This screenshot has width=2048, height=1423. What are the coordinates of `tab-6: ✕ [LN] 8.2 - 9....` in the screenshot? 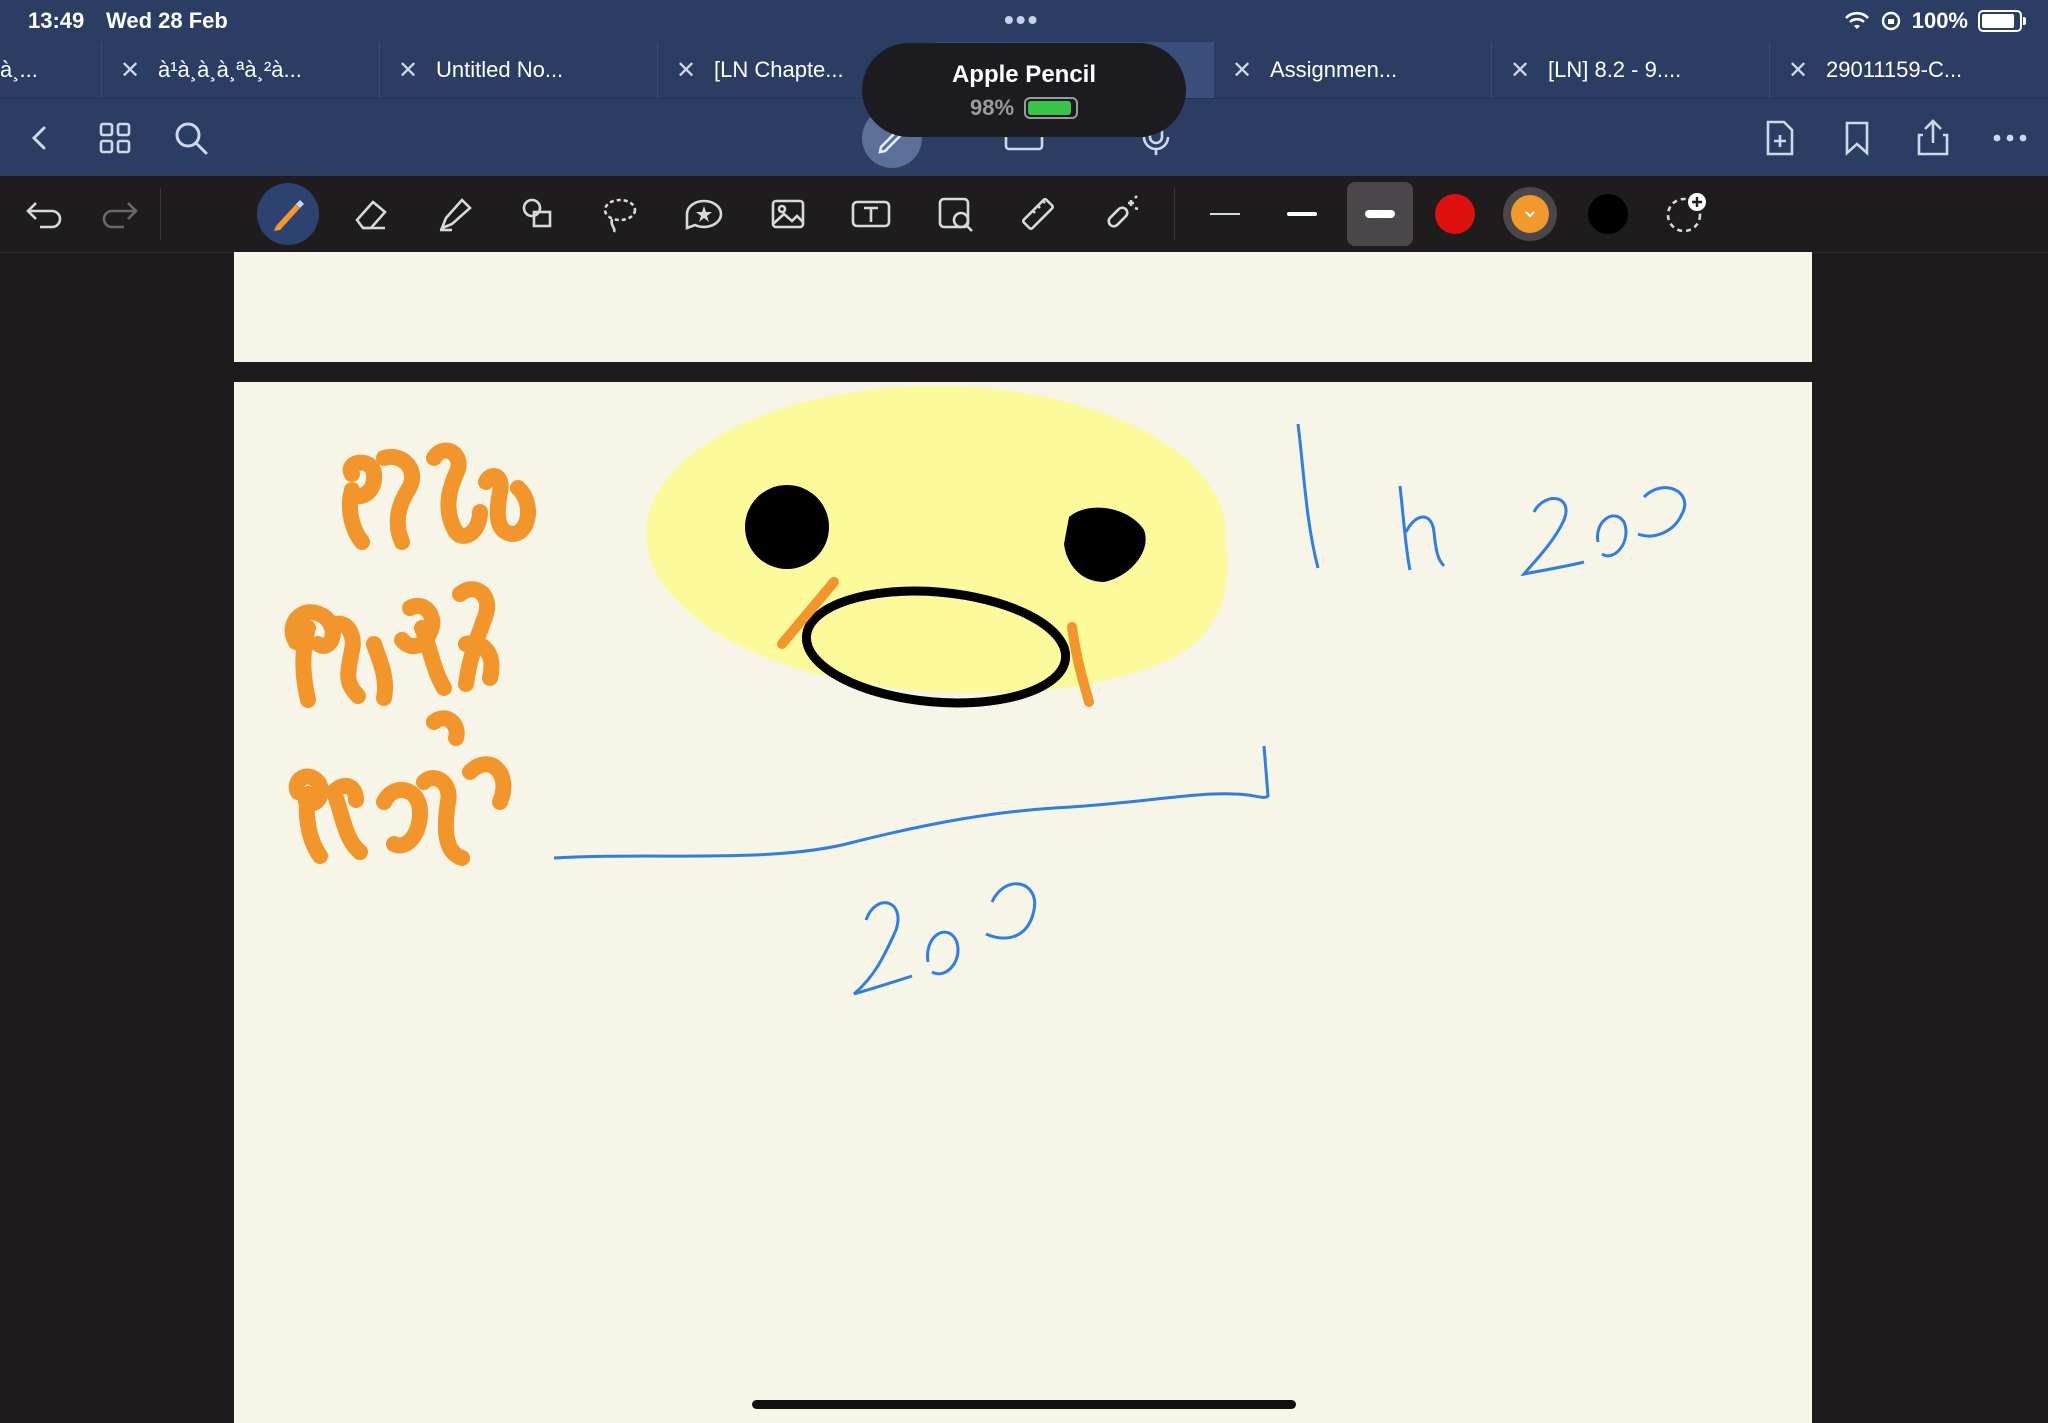 It's located at (1631, 70).